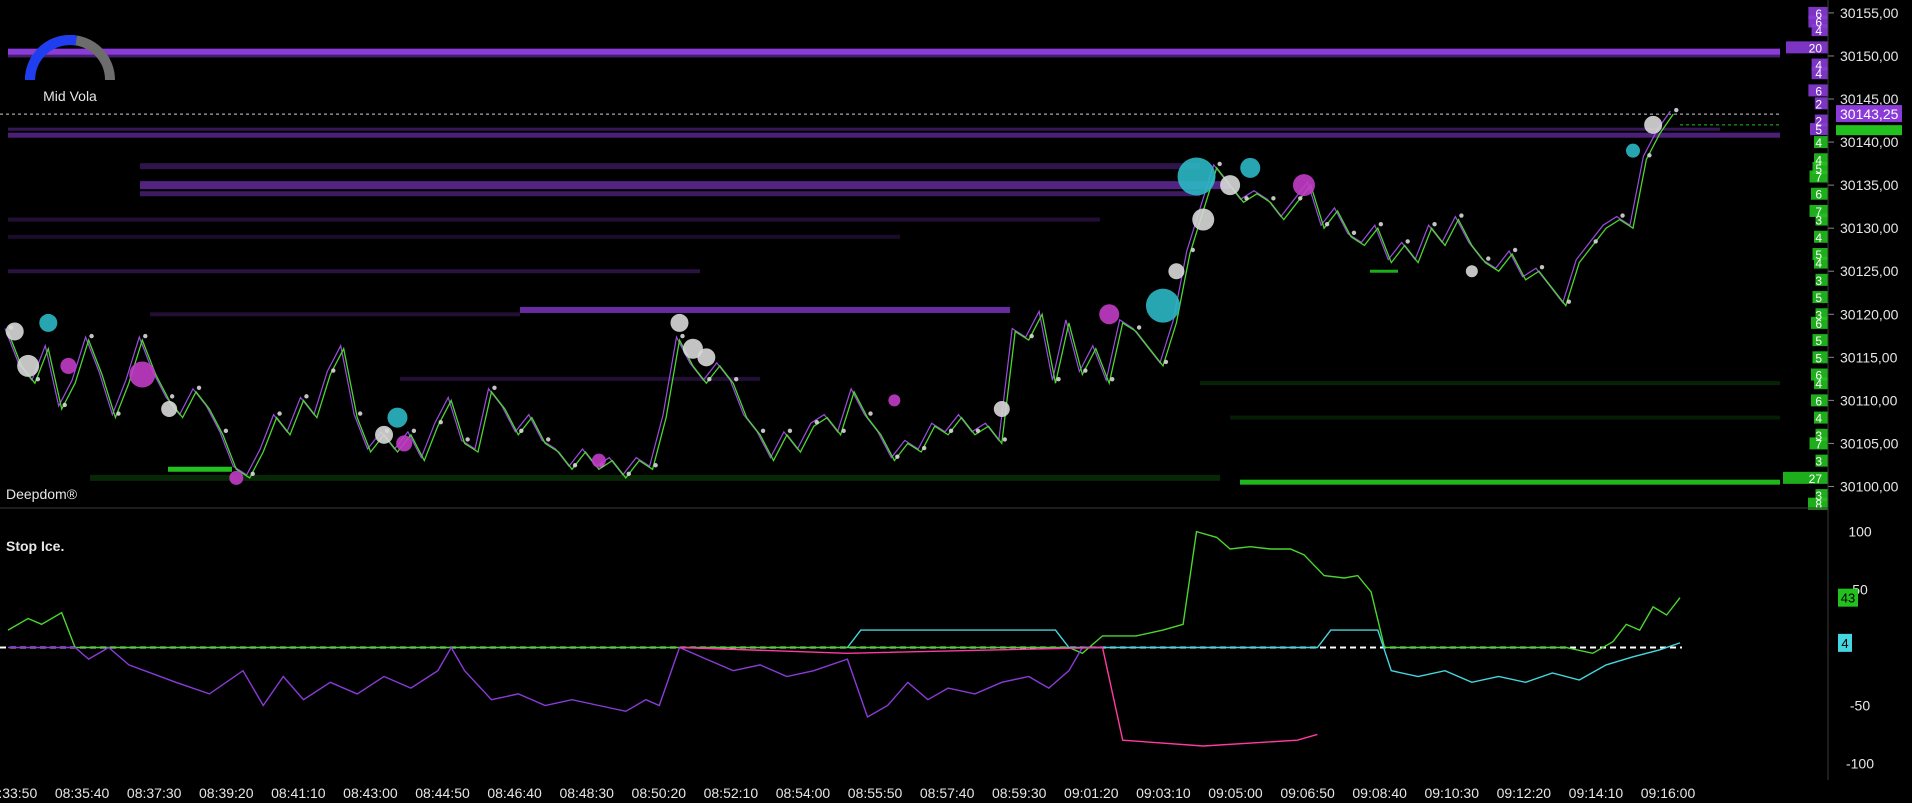  I want to click on ask-size-label: 6, so click(1818, 91).